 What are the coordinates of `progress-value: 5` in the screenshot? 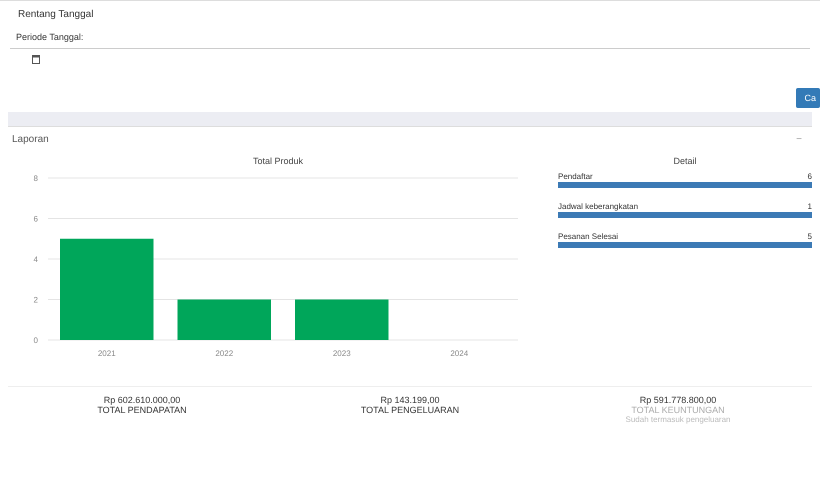 It's located at (810, 236).